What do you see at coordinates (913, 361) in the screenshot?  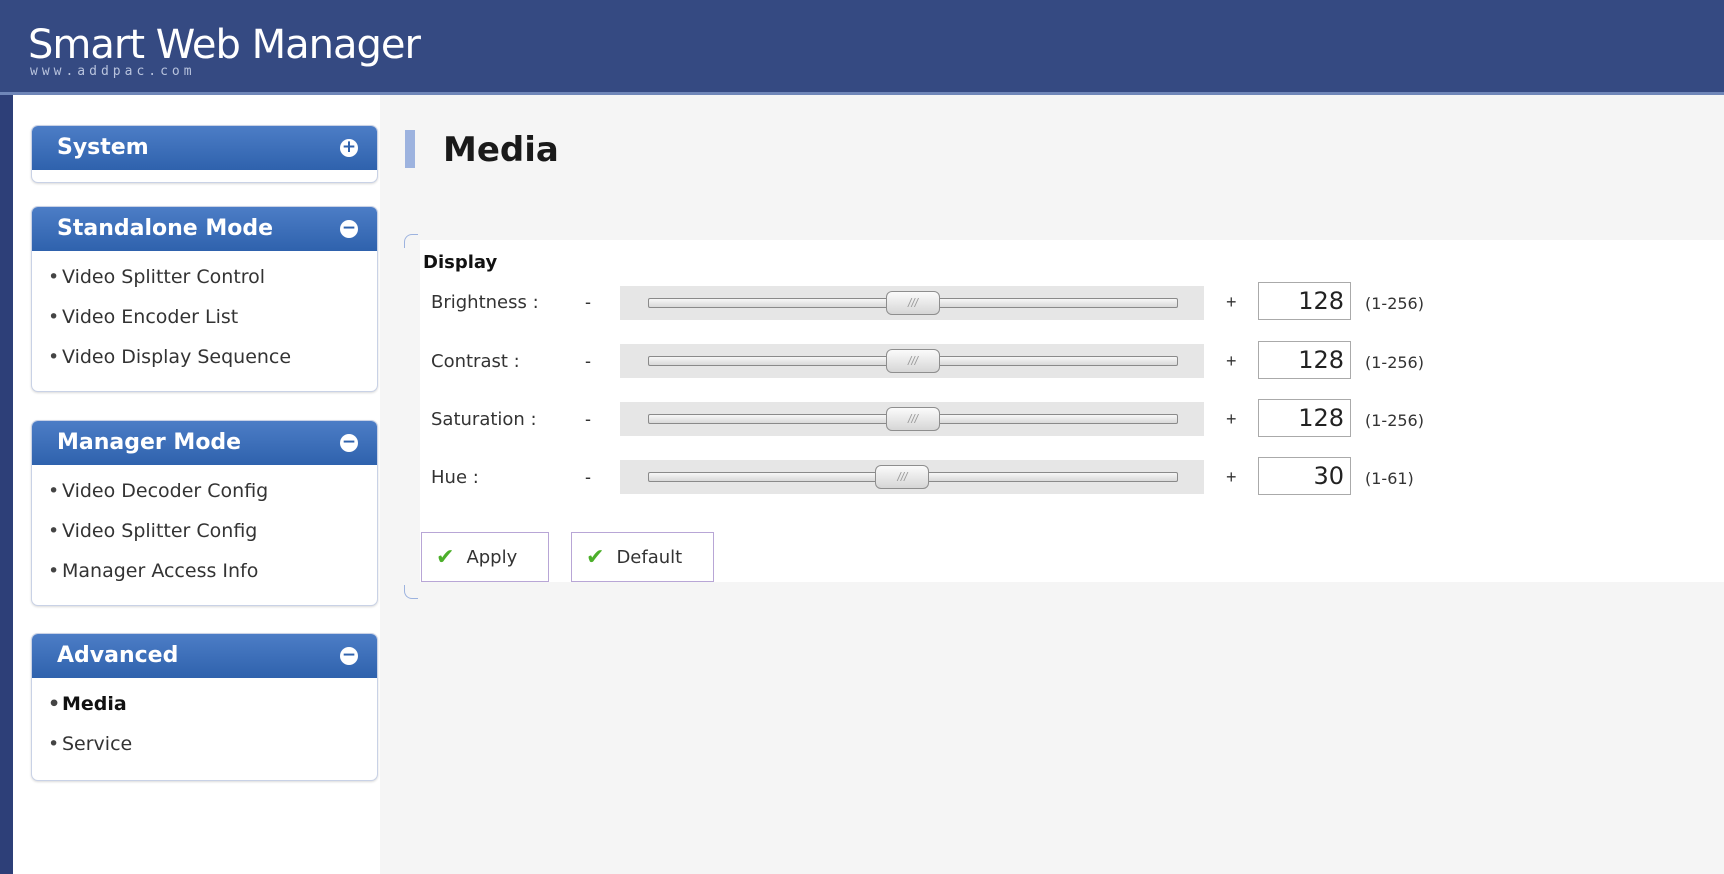 I see `contrast-slider-handle: ///` at bounding box center [913, 361].